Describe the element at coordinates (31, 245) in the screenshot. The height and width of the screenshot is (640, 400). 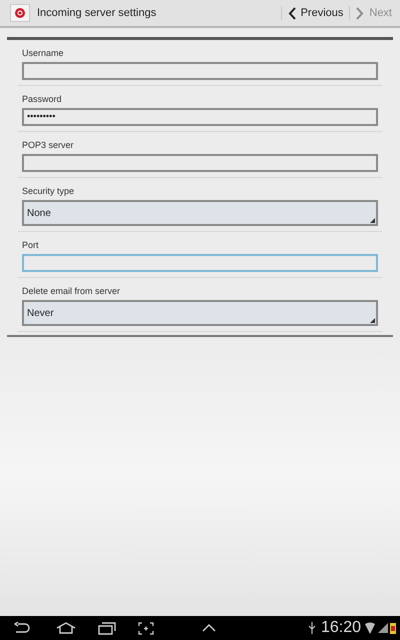
I see `field-label: Port` at that location.